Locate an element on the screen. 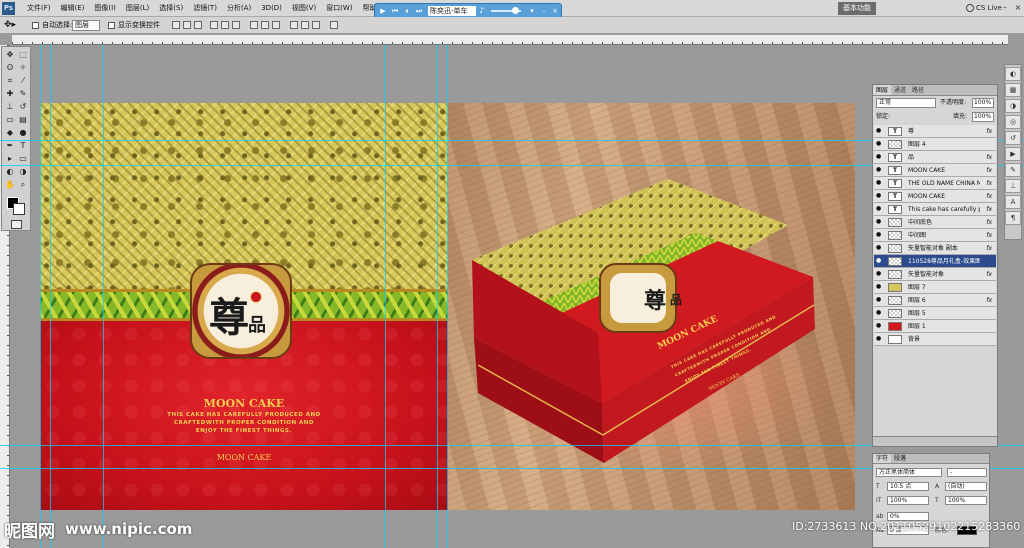 This screenshot has height=548, width=1024. tab-channels: 通道 is located at coordinates (900, 90).